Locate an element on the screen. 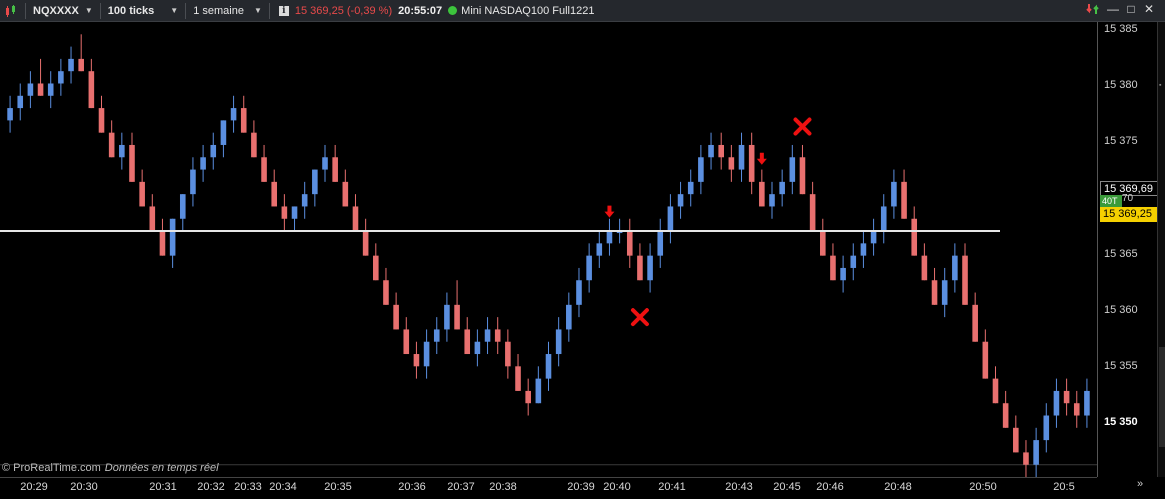 This screenshot has height=499, width=1165. candle-icon is located at coordinates (11, 11).